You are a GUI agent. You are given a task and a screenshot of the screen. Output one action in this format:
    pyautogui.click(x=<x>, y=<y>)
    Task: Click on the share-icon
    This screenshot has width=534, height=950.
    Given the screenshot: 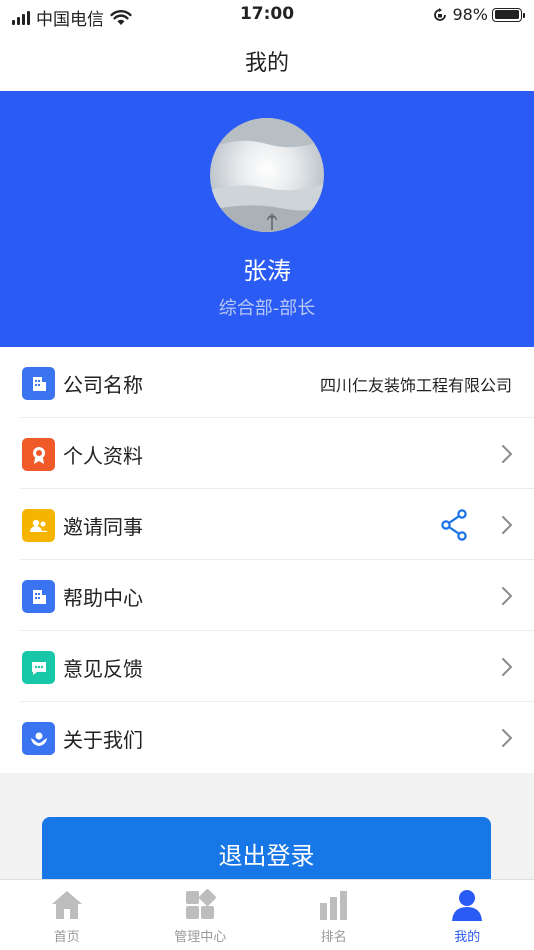 What is the action you would take?
    pyautogui.click(x=455, y=525)
    